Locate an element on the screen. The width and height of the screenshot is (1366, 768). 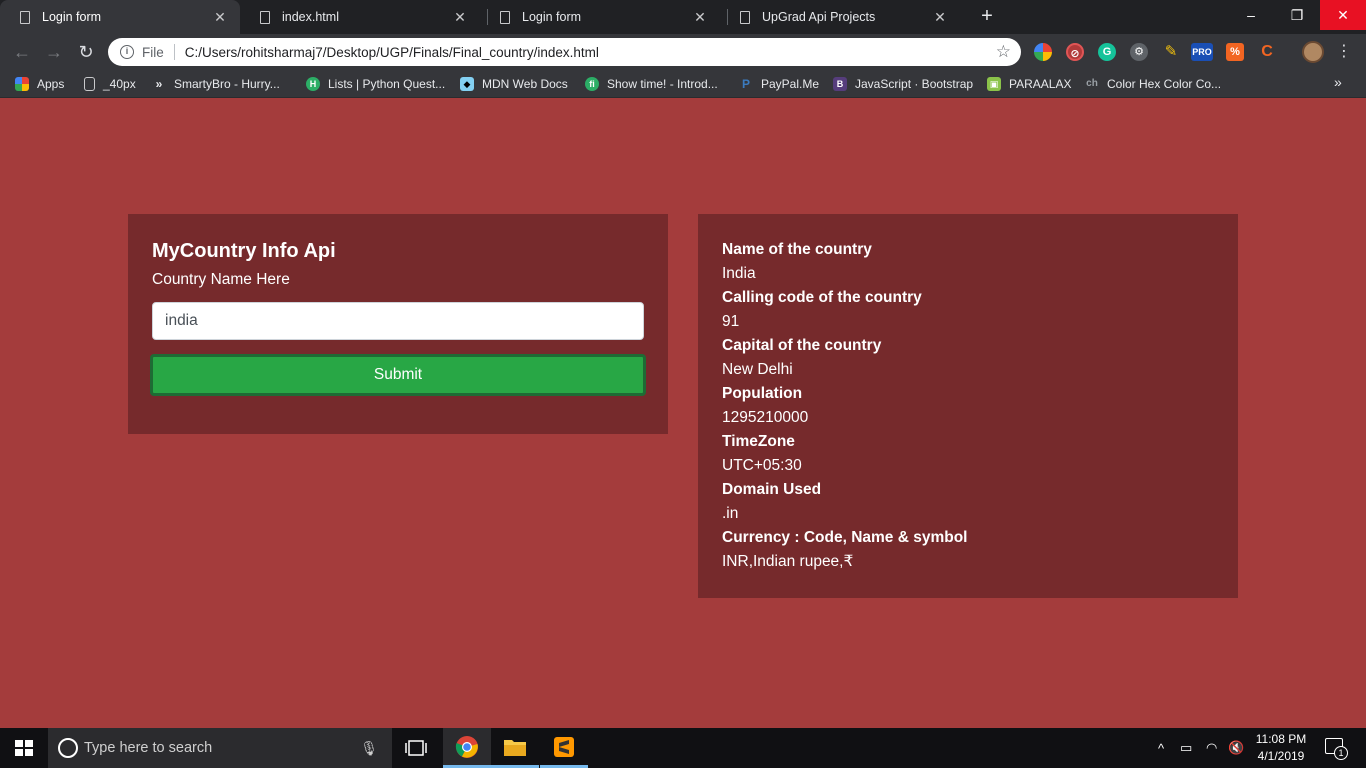
result-value: 91 is located at coordinates (731, 321).